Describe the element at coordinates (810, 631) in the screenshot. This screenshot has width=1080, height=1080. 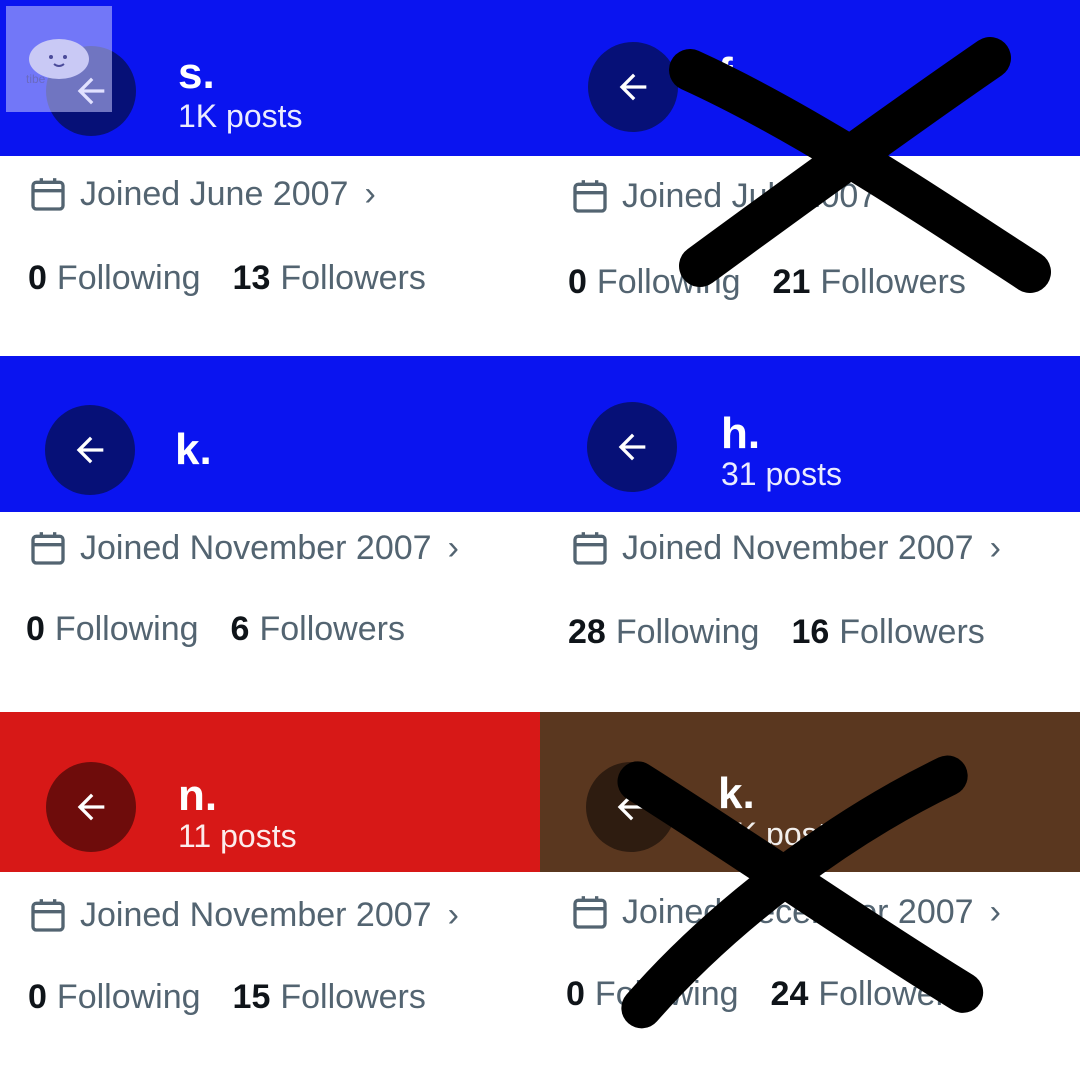
I see `followers-count: 16` at that location.